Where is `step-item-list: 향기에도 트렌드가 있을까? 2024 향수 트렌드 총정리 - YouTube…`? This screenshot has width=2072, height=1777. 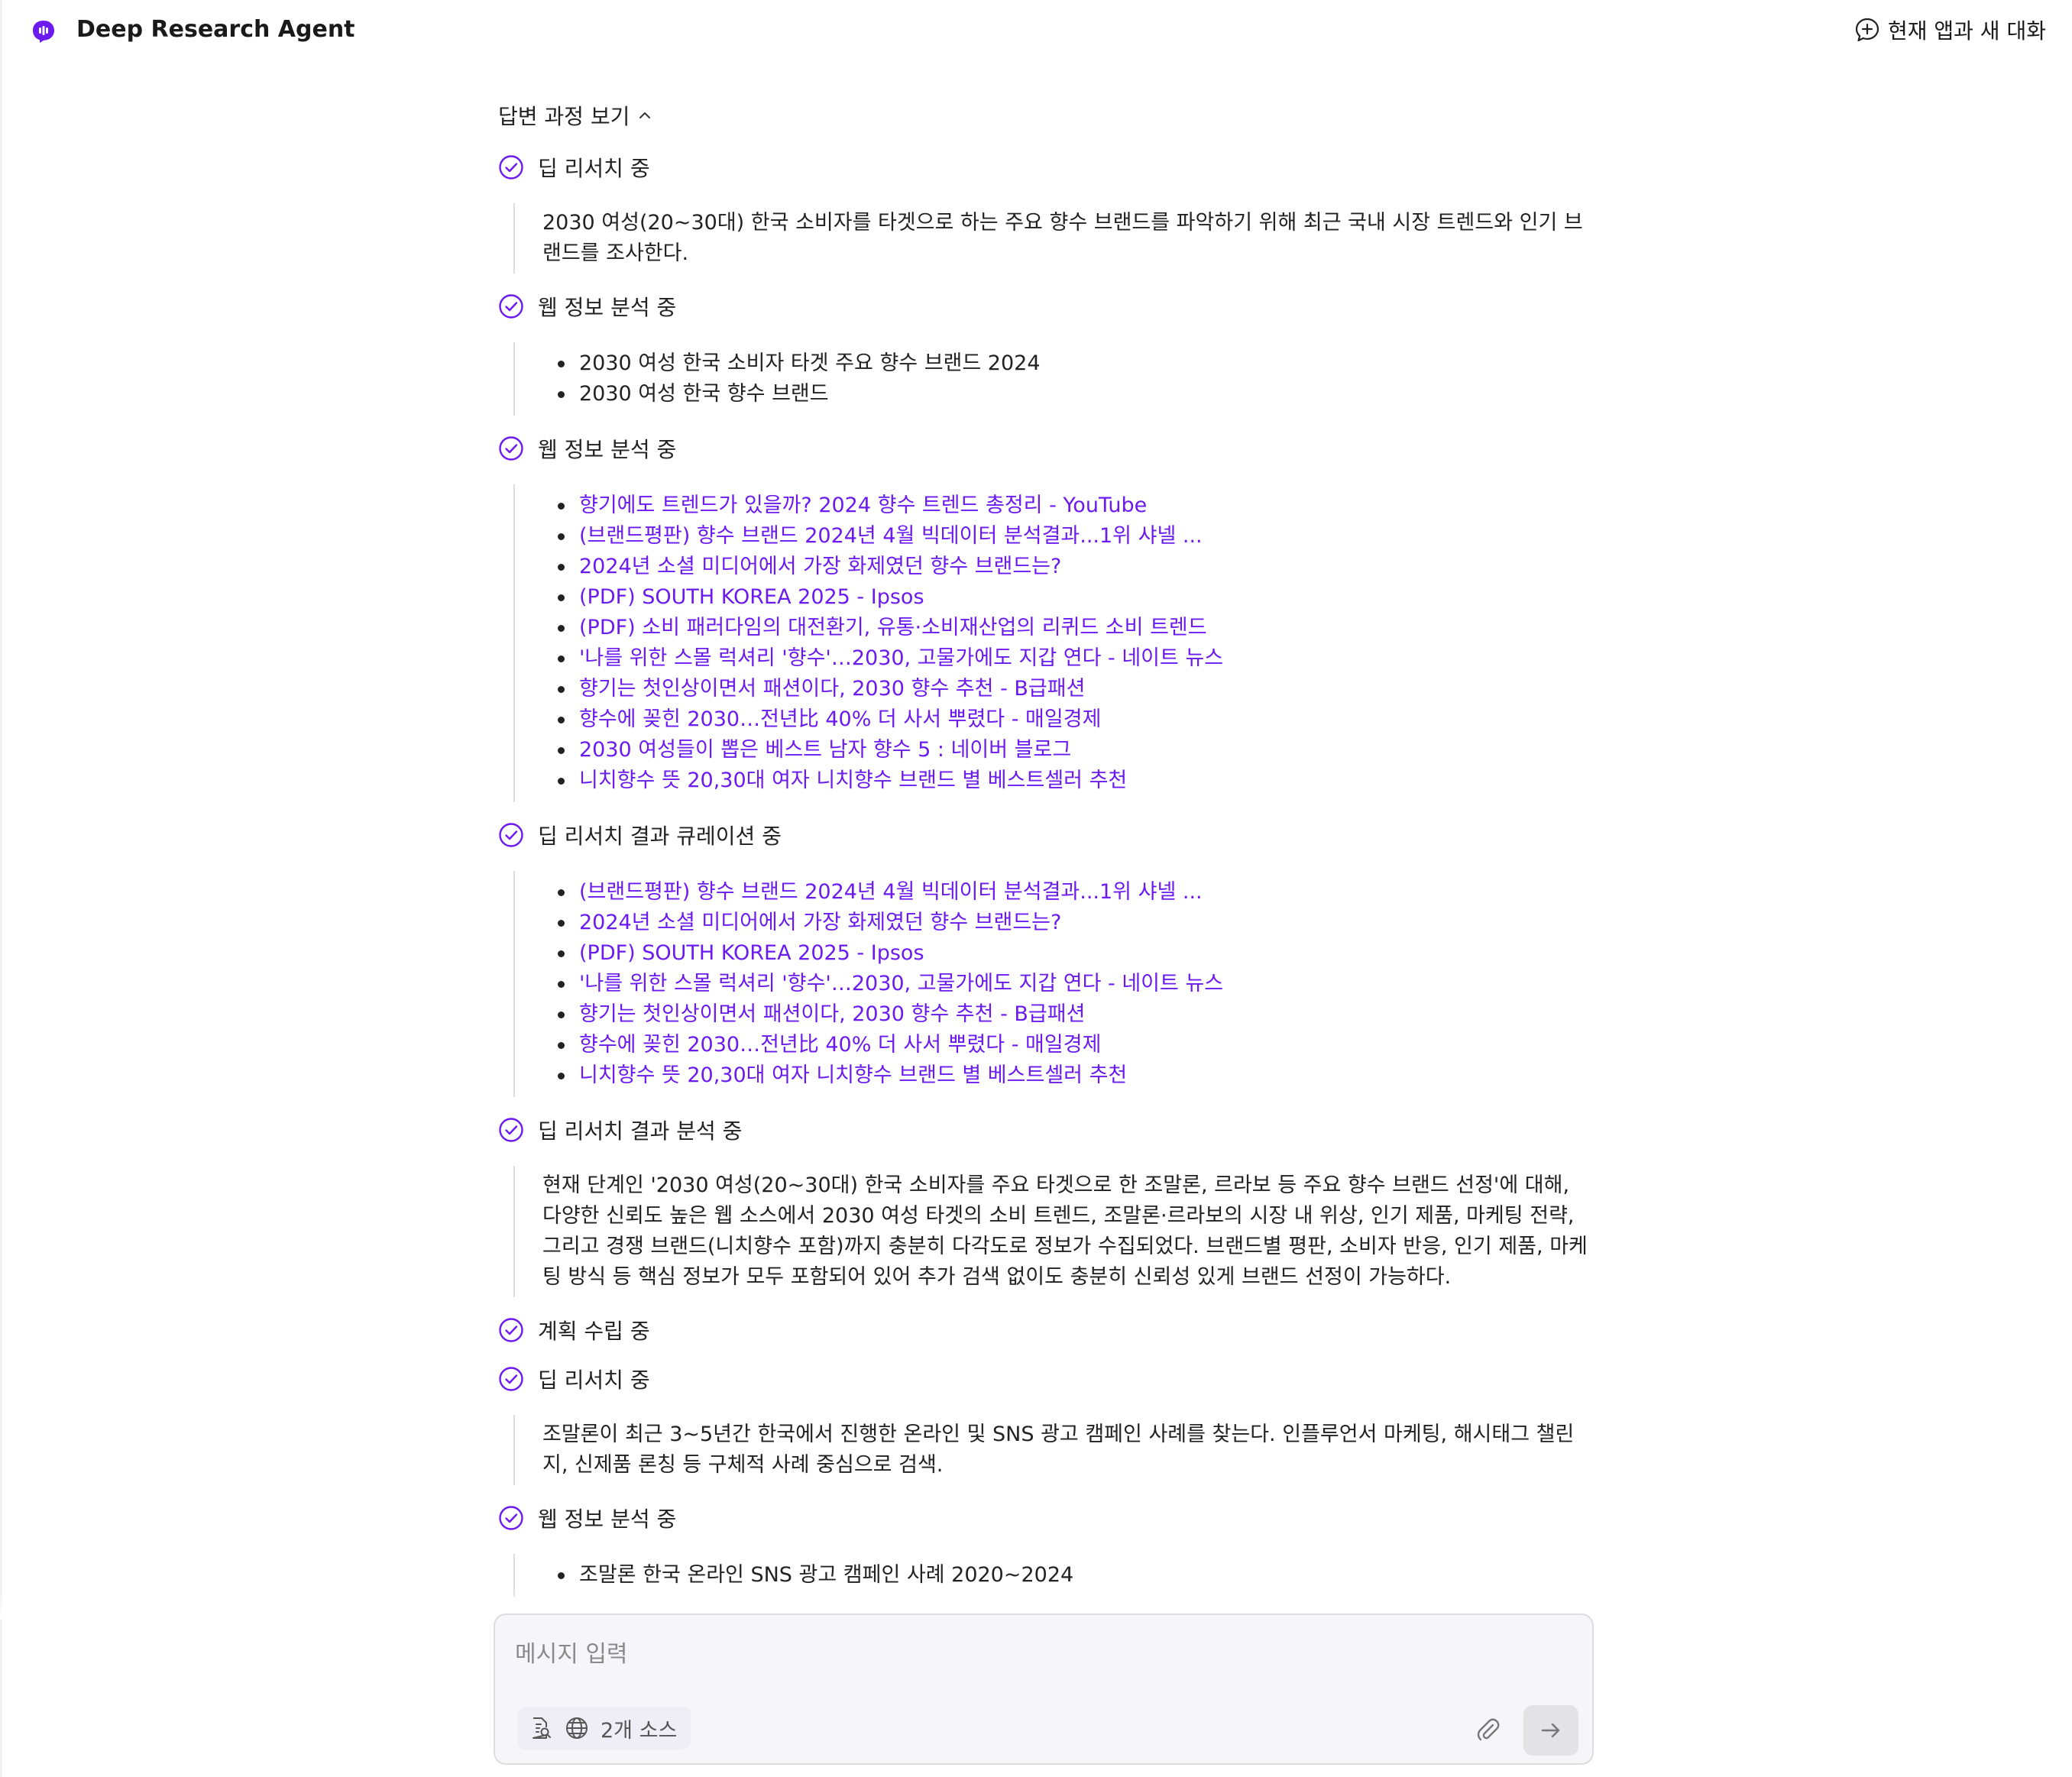
step-item-list: 향기에도 트렌드가 있을까? 2024 향수 트렌드 총정리 - YouTube… is located at coordinates (1066, 643).